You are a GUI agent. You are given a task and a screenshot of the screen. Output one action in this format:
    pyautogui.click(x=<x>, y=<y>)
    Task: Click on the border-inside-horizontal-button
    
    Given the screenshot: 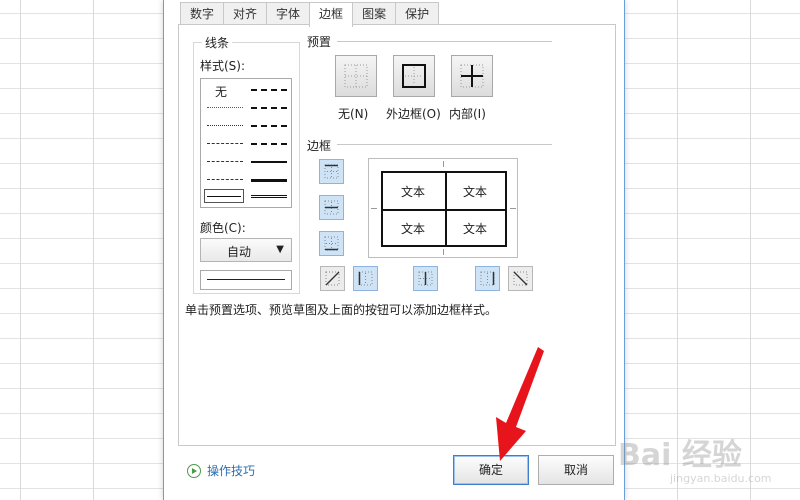 What is the action you would take?
    pyautogui.click(x=331, y=207)
    